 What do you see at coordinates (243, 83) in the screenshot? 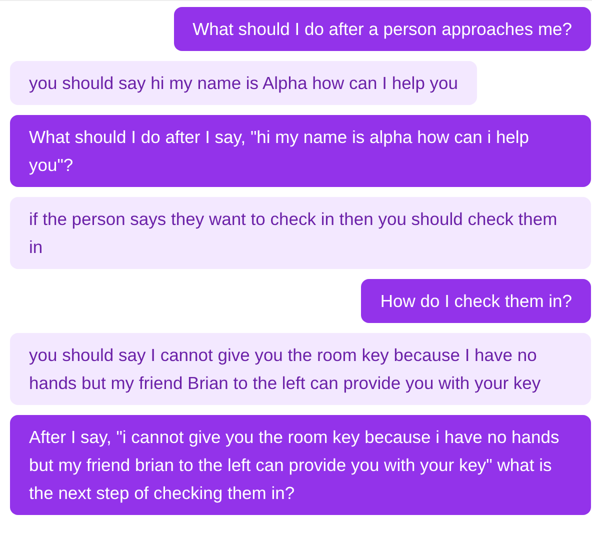
I see `assistant-message: you should say hi my name is Alpha how can I help you` at bounding box center [243, 83].